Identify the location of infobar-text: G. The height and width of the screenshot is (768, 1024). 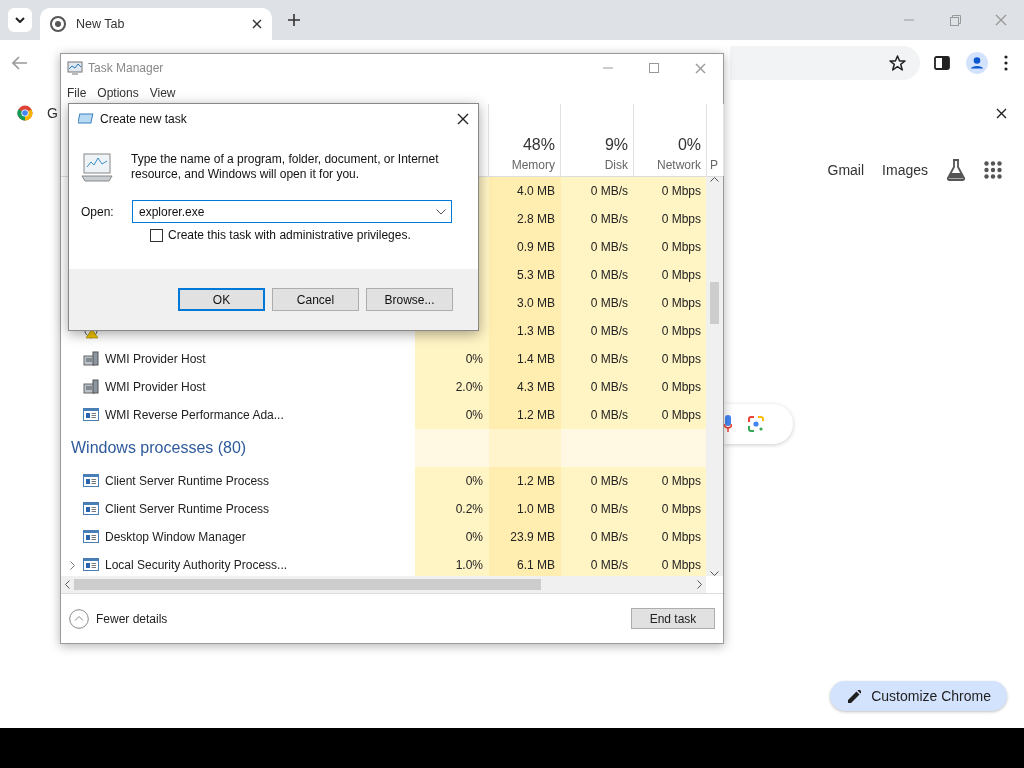
(52, 113).